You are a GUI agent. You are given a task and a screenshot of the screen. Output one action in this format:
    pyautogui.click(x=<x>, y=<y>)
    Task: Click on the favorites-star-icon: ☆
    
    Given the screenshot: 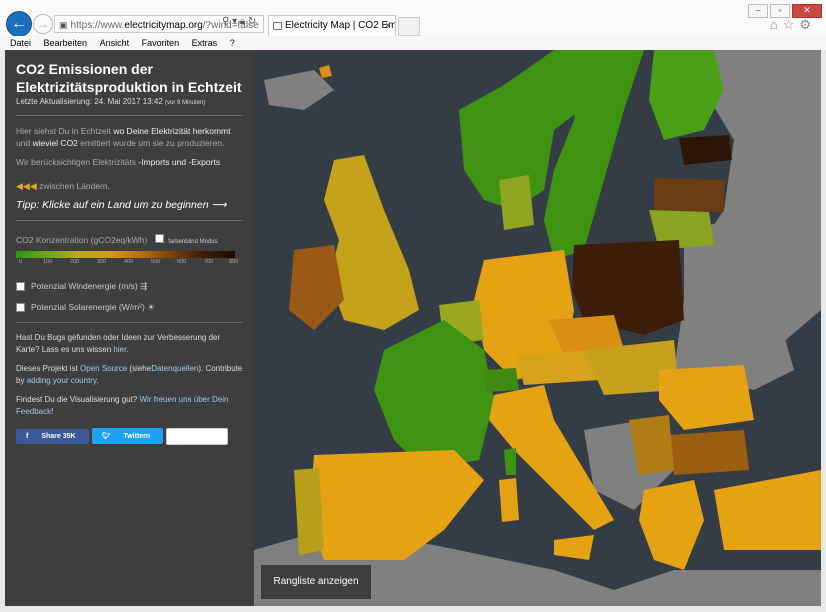 What is the action you would take?
    pyautogui.click(x=791, y=24)
    